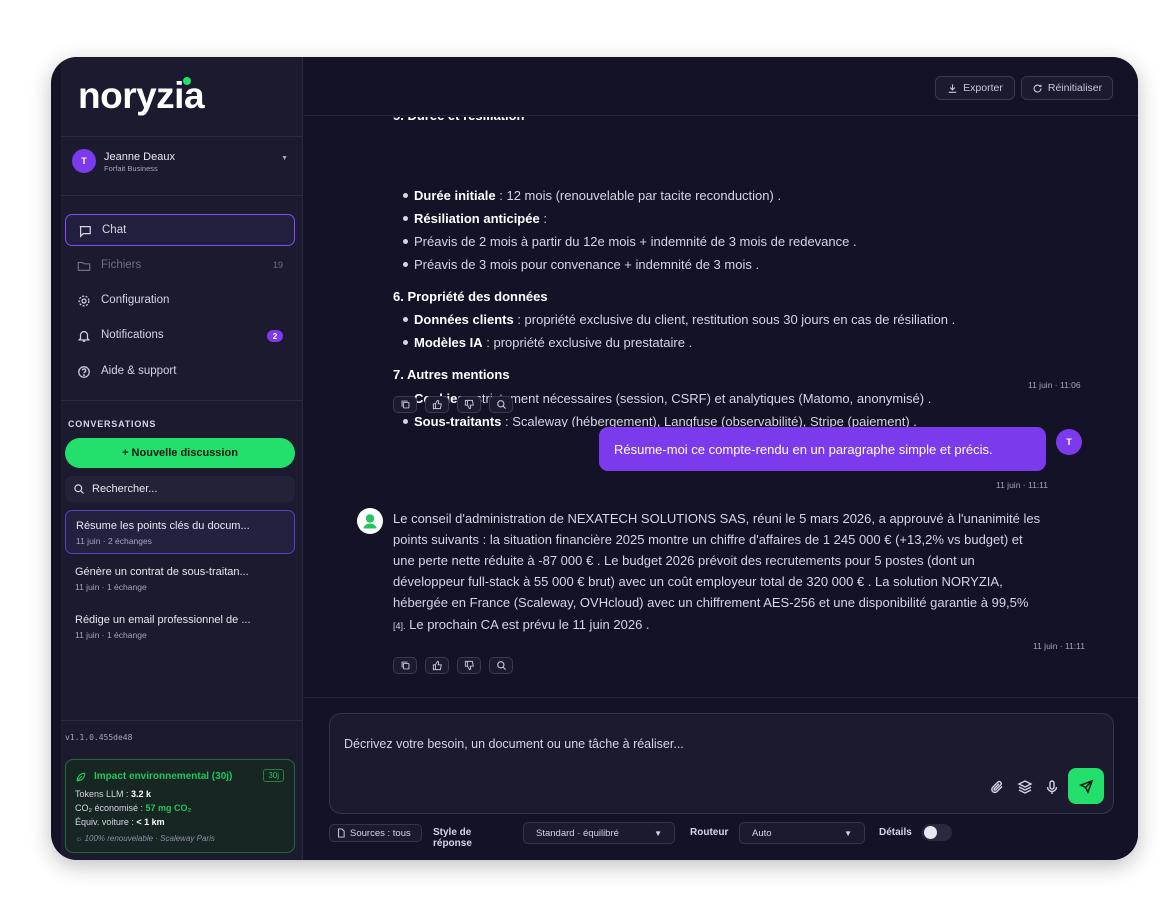 Image resolution: width=1175 pixels, height=903 pixels. Describe the element at coordinates (275, 336) in the screenshot. I see `notification-badge: 2` at that location.